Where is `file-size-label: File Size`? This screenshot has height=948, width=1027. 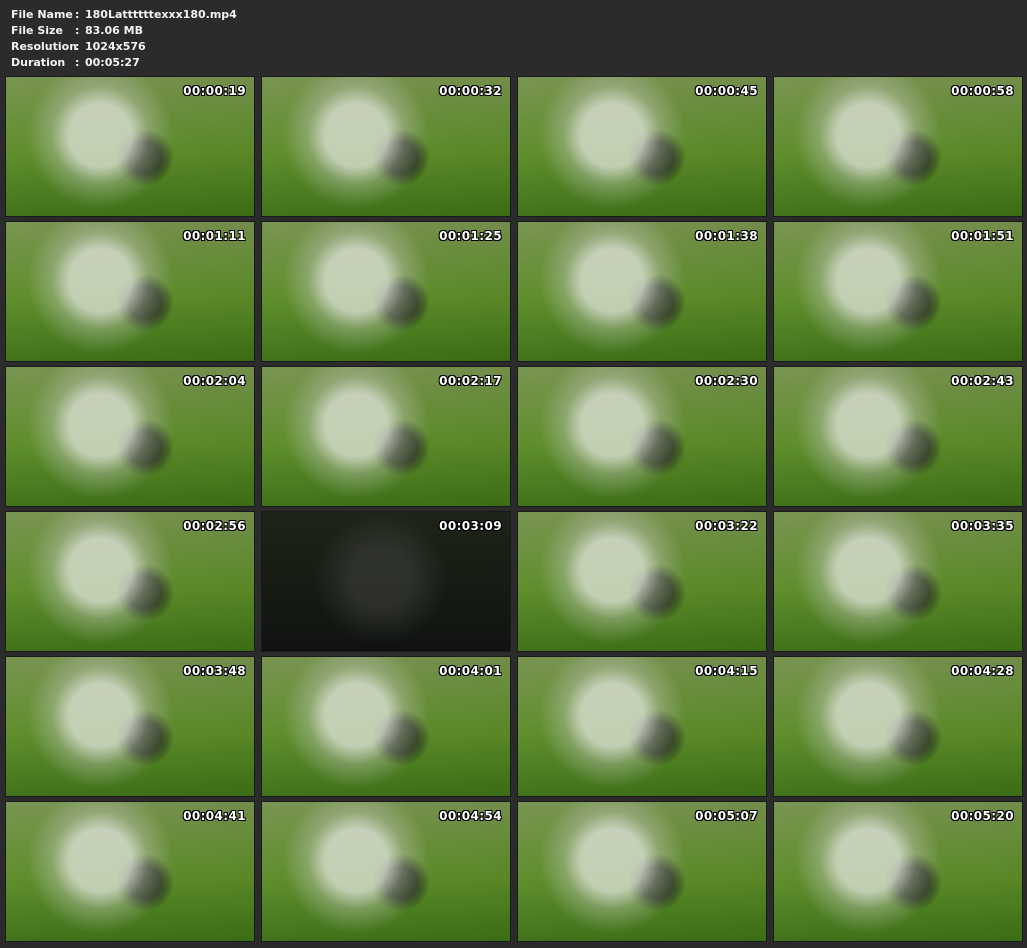
file-size-label: File Size is located at coordinates (37, 30).